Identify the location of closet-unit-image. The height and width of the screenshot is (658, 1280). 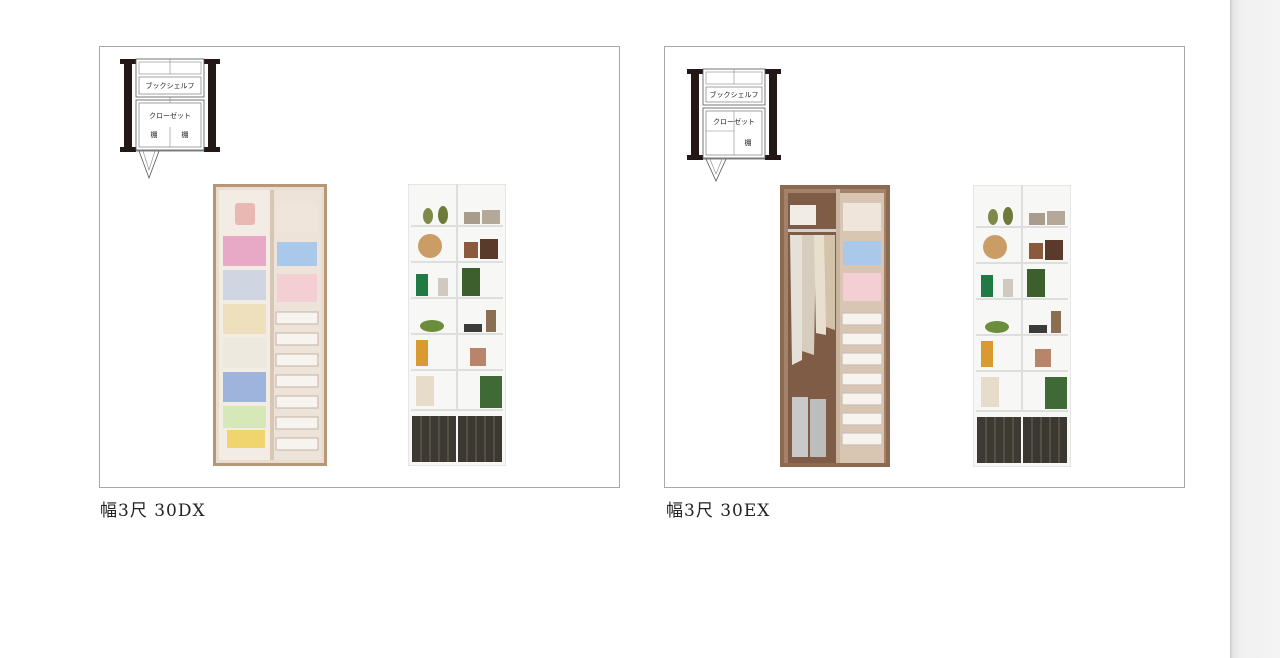
(270, 325).